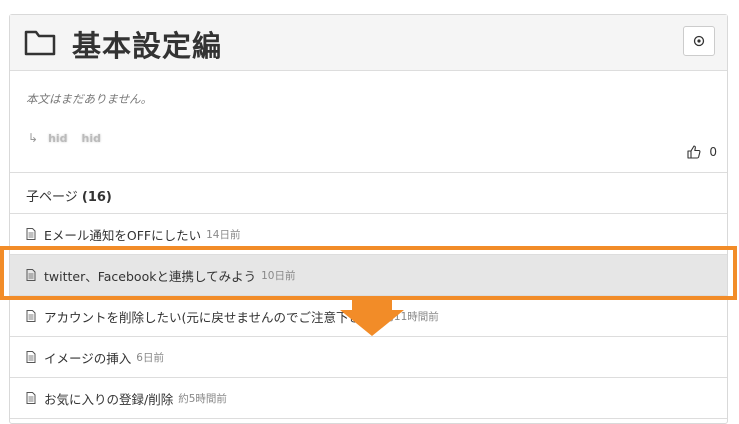 The image size is (739, 424). Describe the element at coordinates (33, 138) in the screenshot. I see `tag-arrow-icon: ↳` at that location.